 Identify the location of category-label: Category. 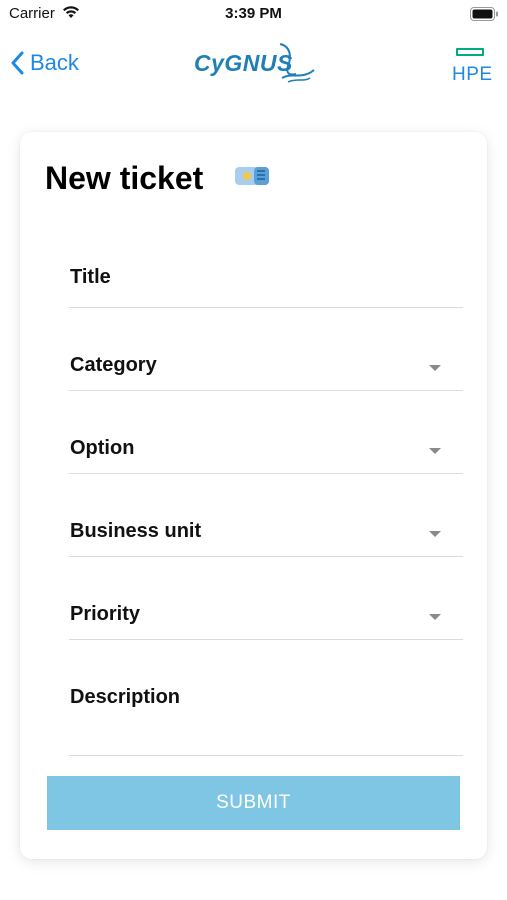
(113, 365).